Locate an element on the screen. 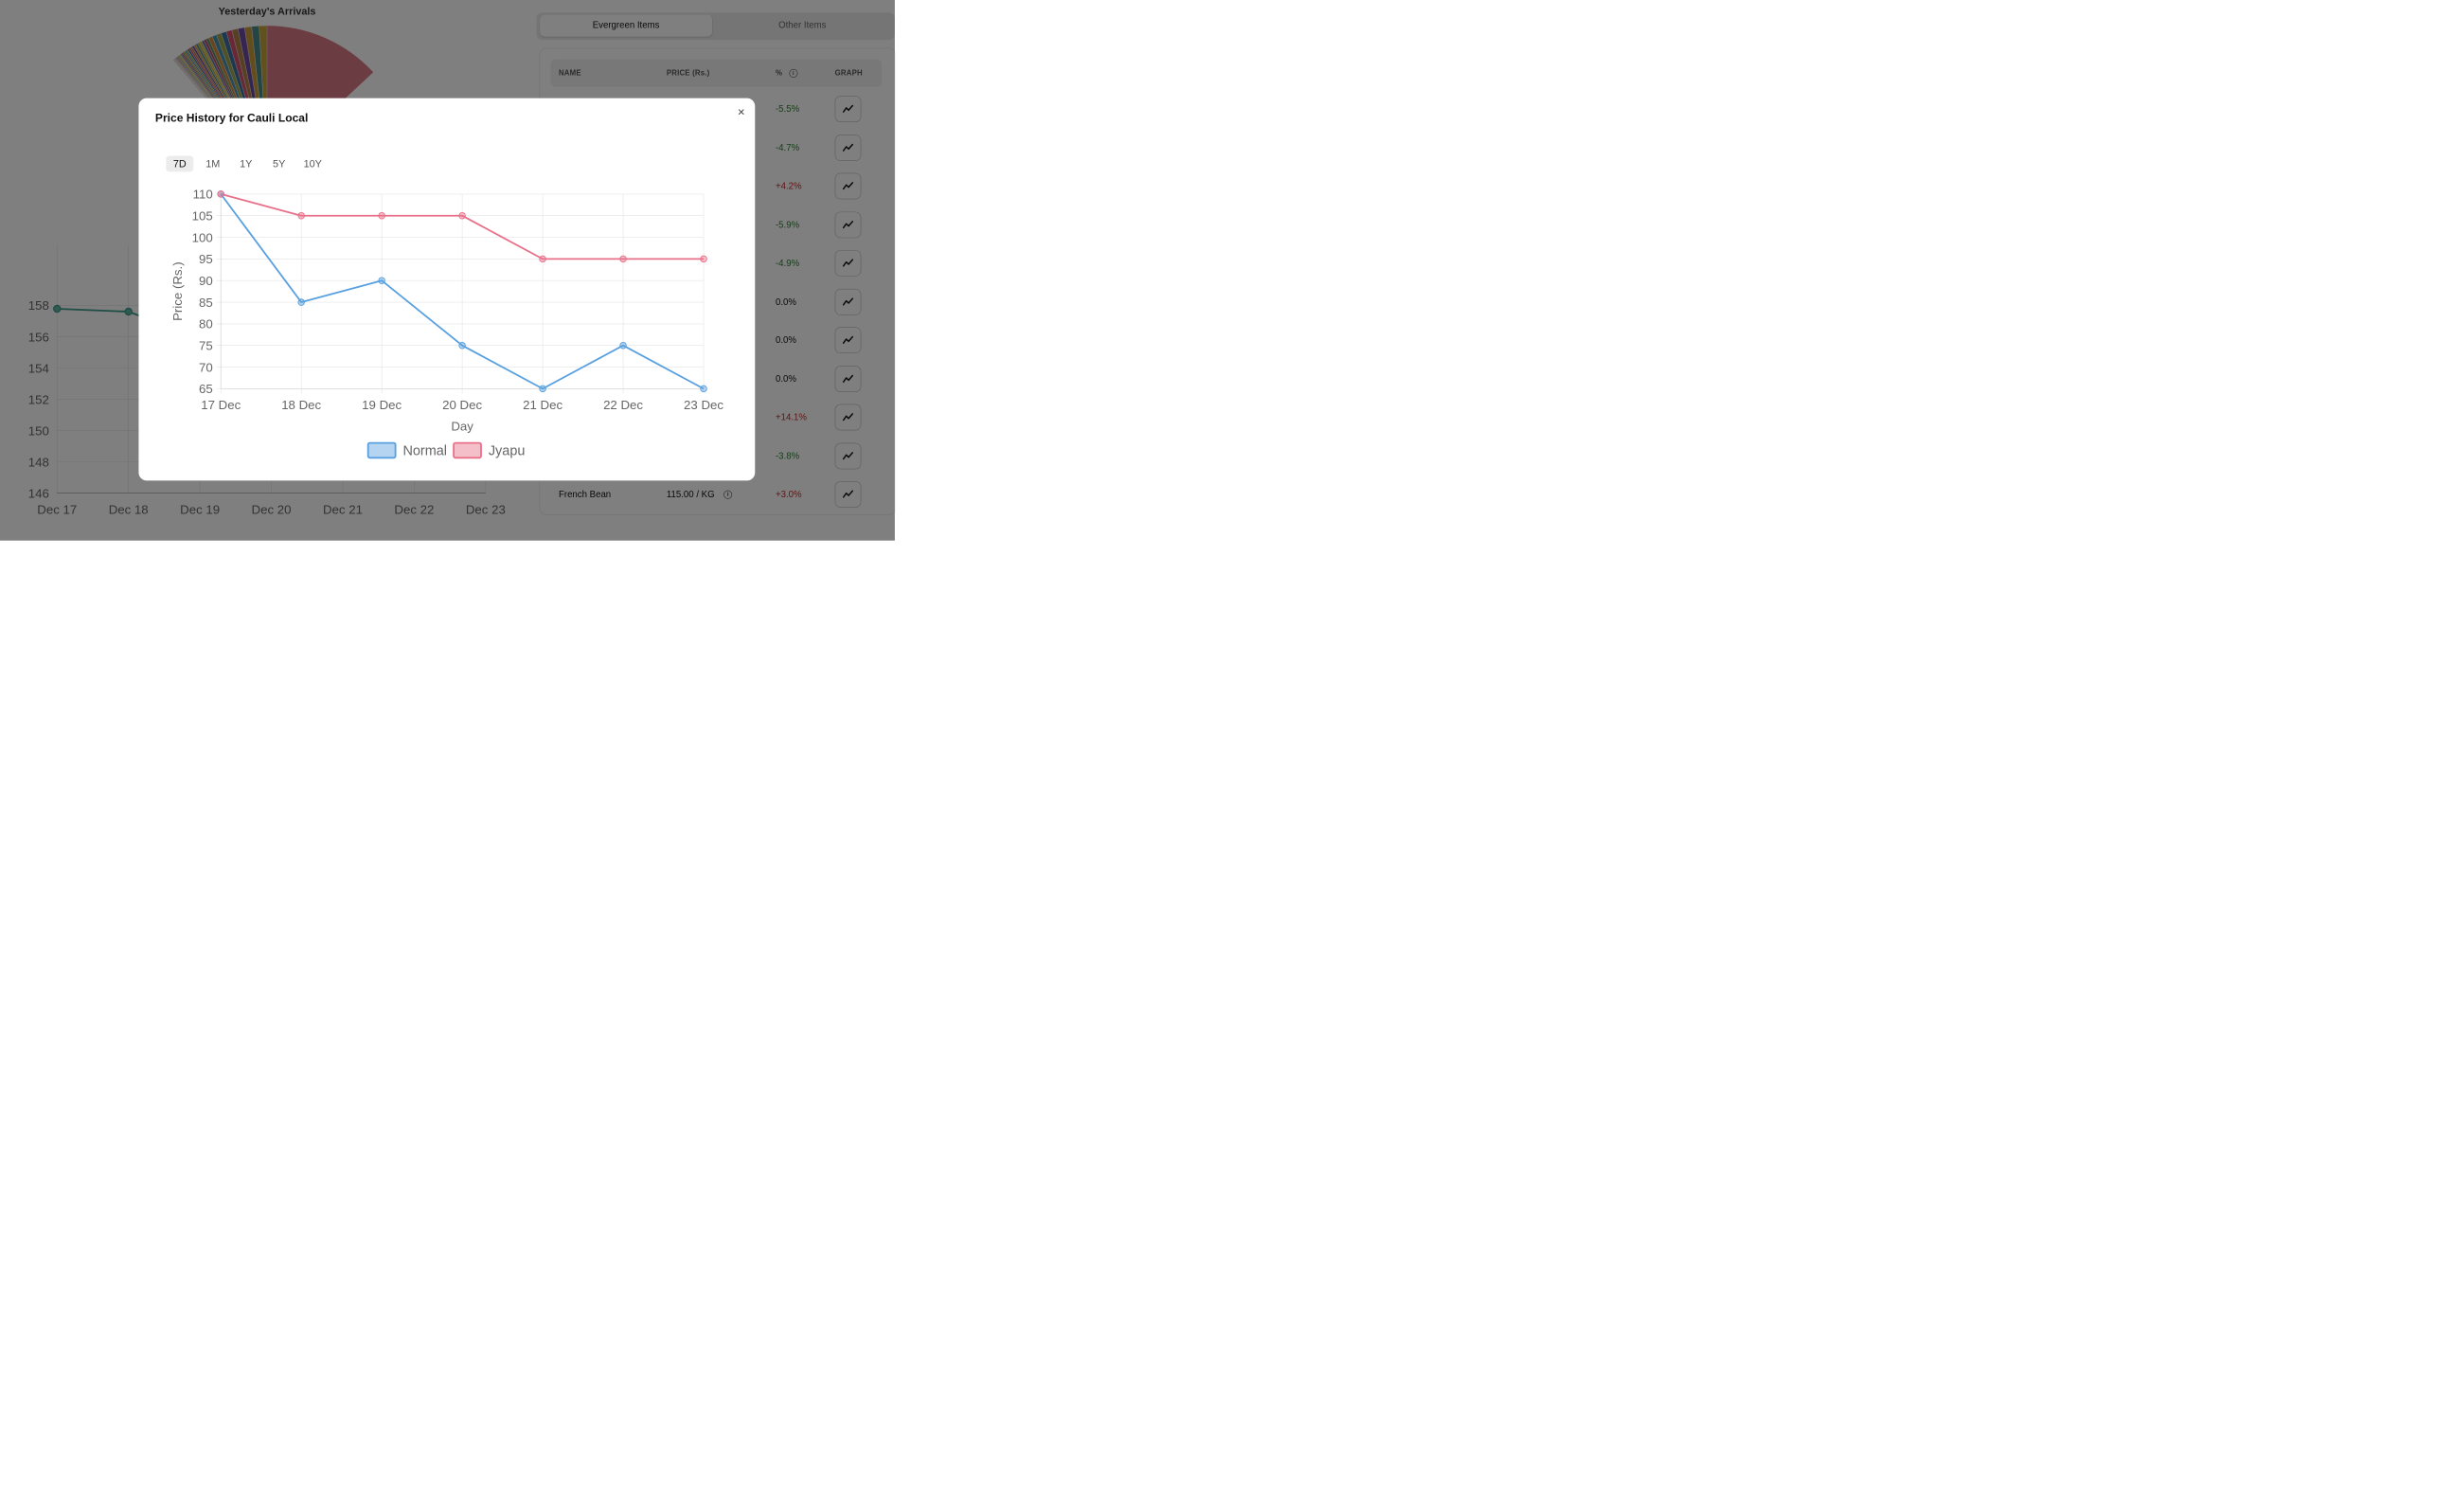 This screenshot has width=2464, height=1489. y-tick-label: 110 is located at coordinates (203, 195).